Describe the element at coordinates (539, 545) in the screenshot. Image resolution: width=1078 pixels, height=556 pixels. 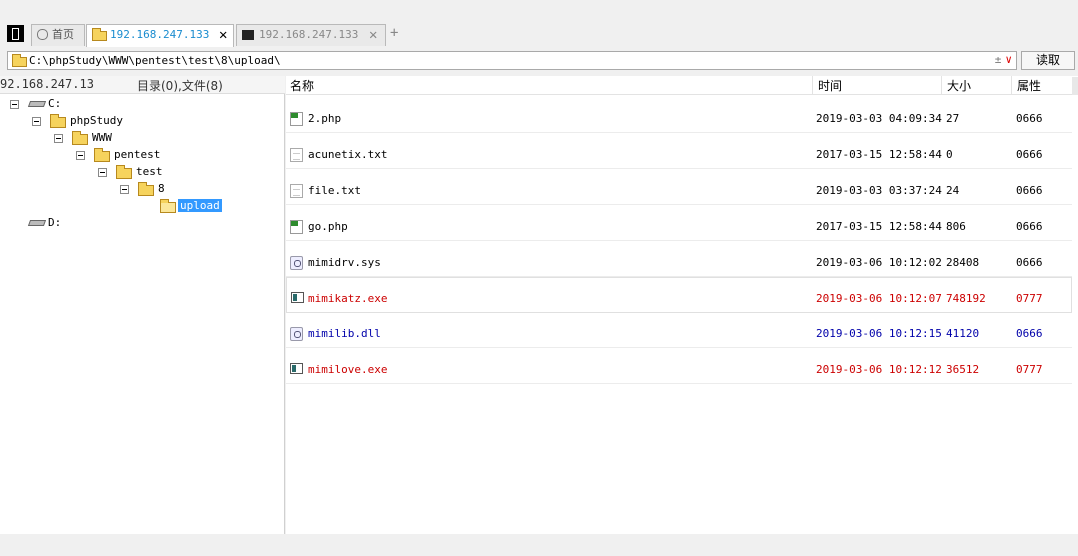
I see `status-bar` at that location.